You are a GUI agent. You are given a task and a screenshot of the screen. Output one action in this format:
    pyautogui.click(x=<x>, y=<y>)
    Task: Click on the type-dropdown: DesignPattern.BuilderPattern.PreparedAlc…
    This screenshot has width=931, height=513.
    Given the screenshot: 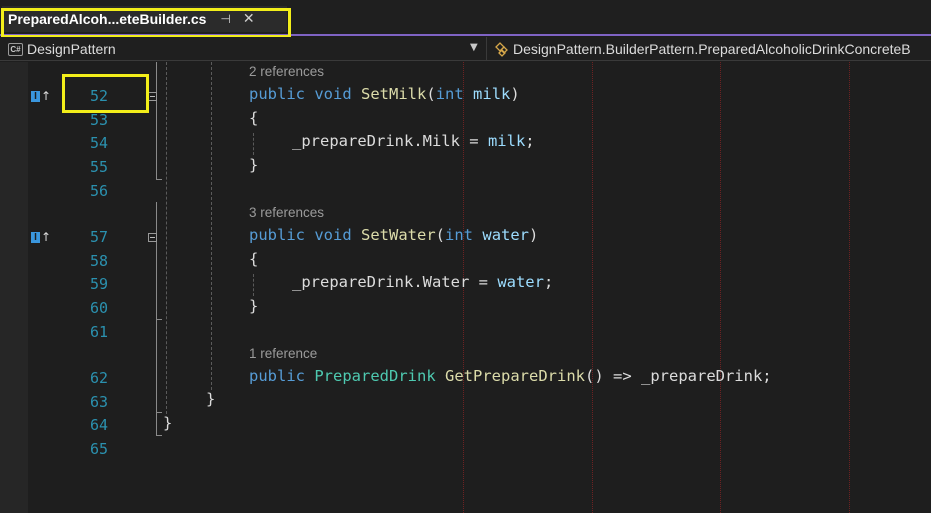 What is the action you would take?
    pyautogui.click(x=702, y=49)
    